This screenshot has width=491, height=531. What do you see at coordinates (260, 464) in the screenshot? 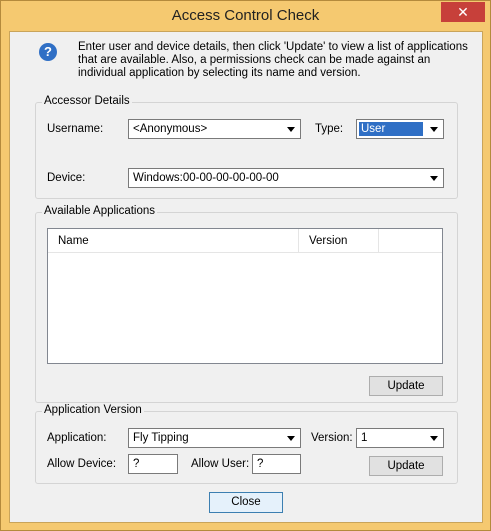
I see `allow-user-value: ?` at bounding box center [260, 464].